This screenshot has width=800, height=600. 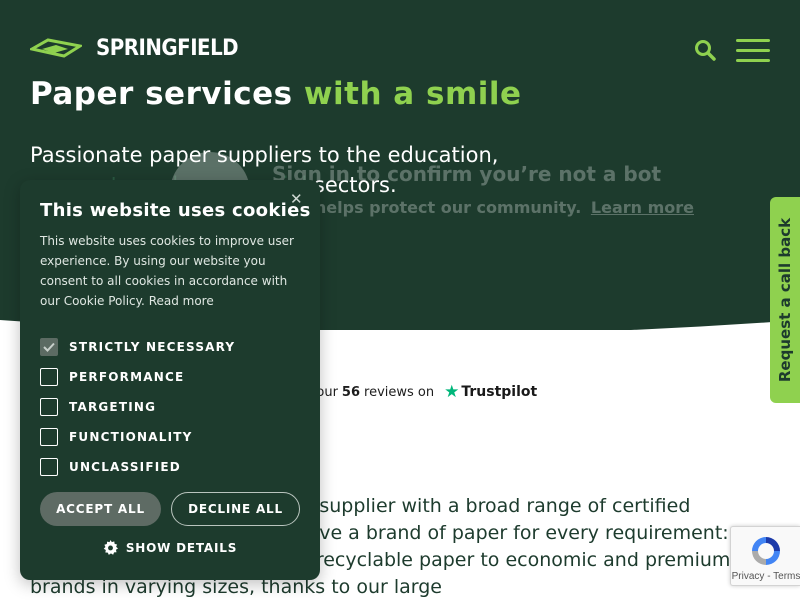 What do you see at coordinates (452, 392) in the screenshot?
I see `trustpilot-star-icon: ★` at bounding box center [452, 392].